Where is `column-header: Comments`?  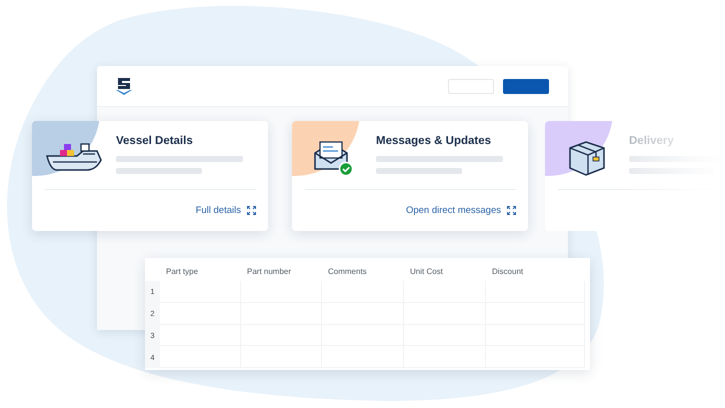 column-header: Comments is located at coordinates (347, 272).